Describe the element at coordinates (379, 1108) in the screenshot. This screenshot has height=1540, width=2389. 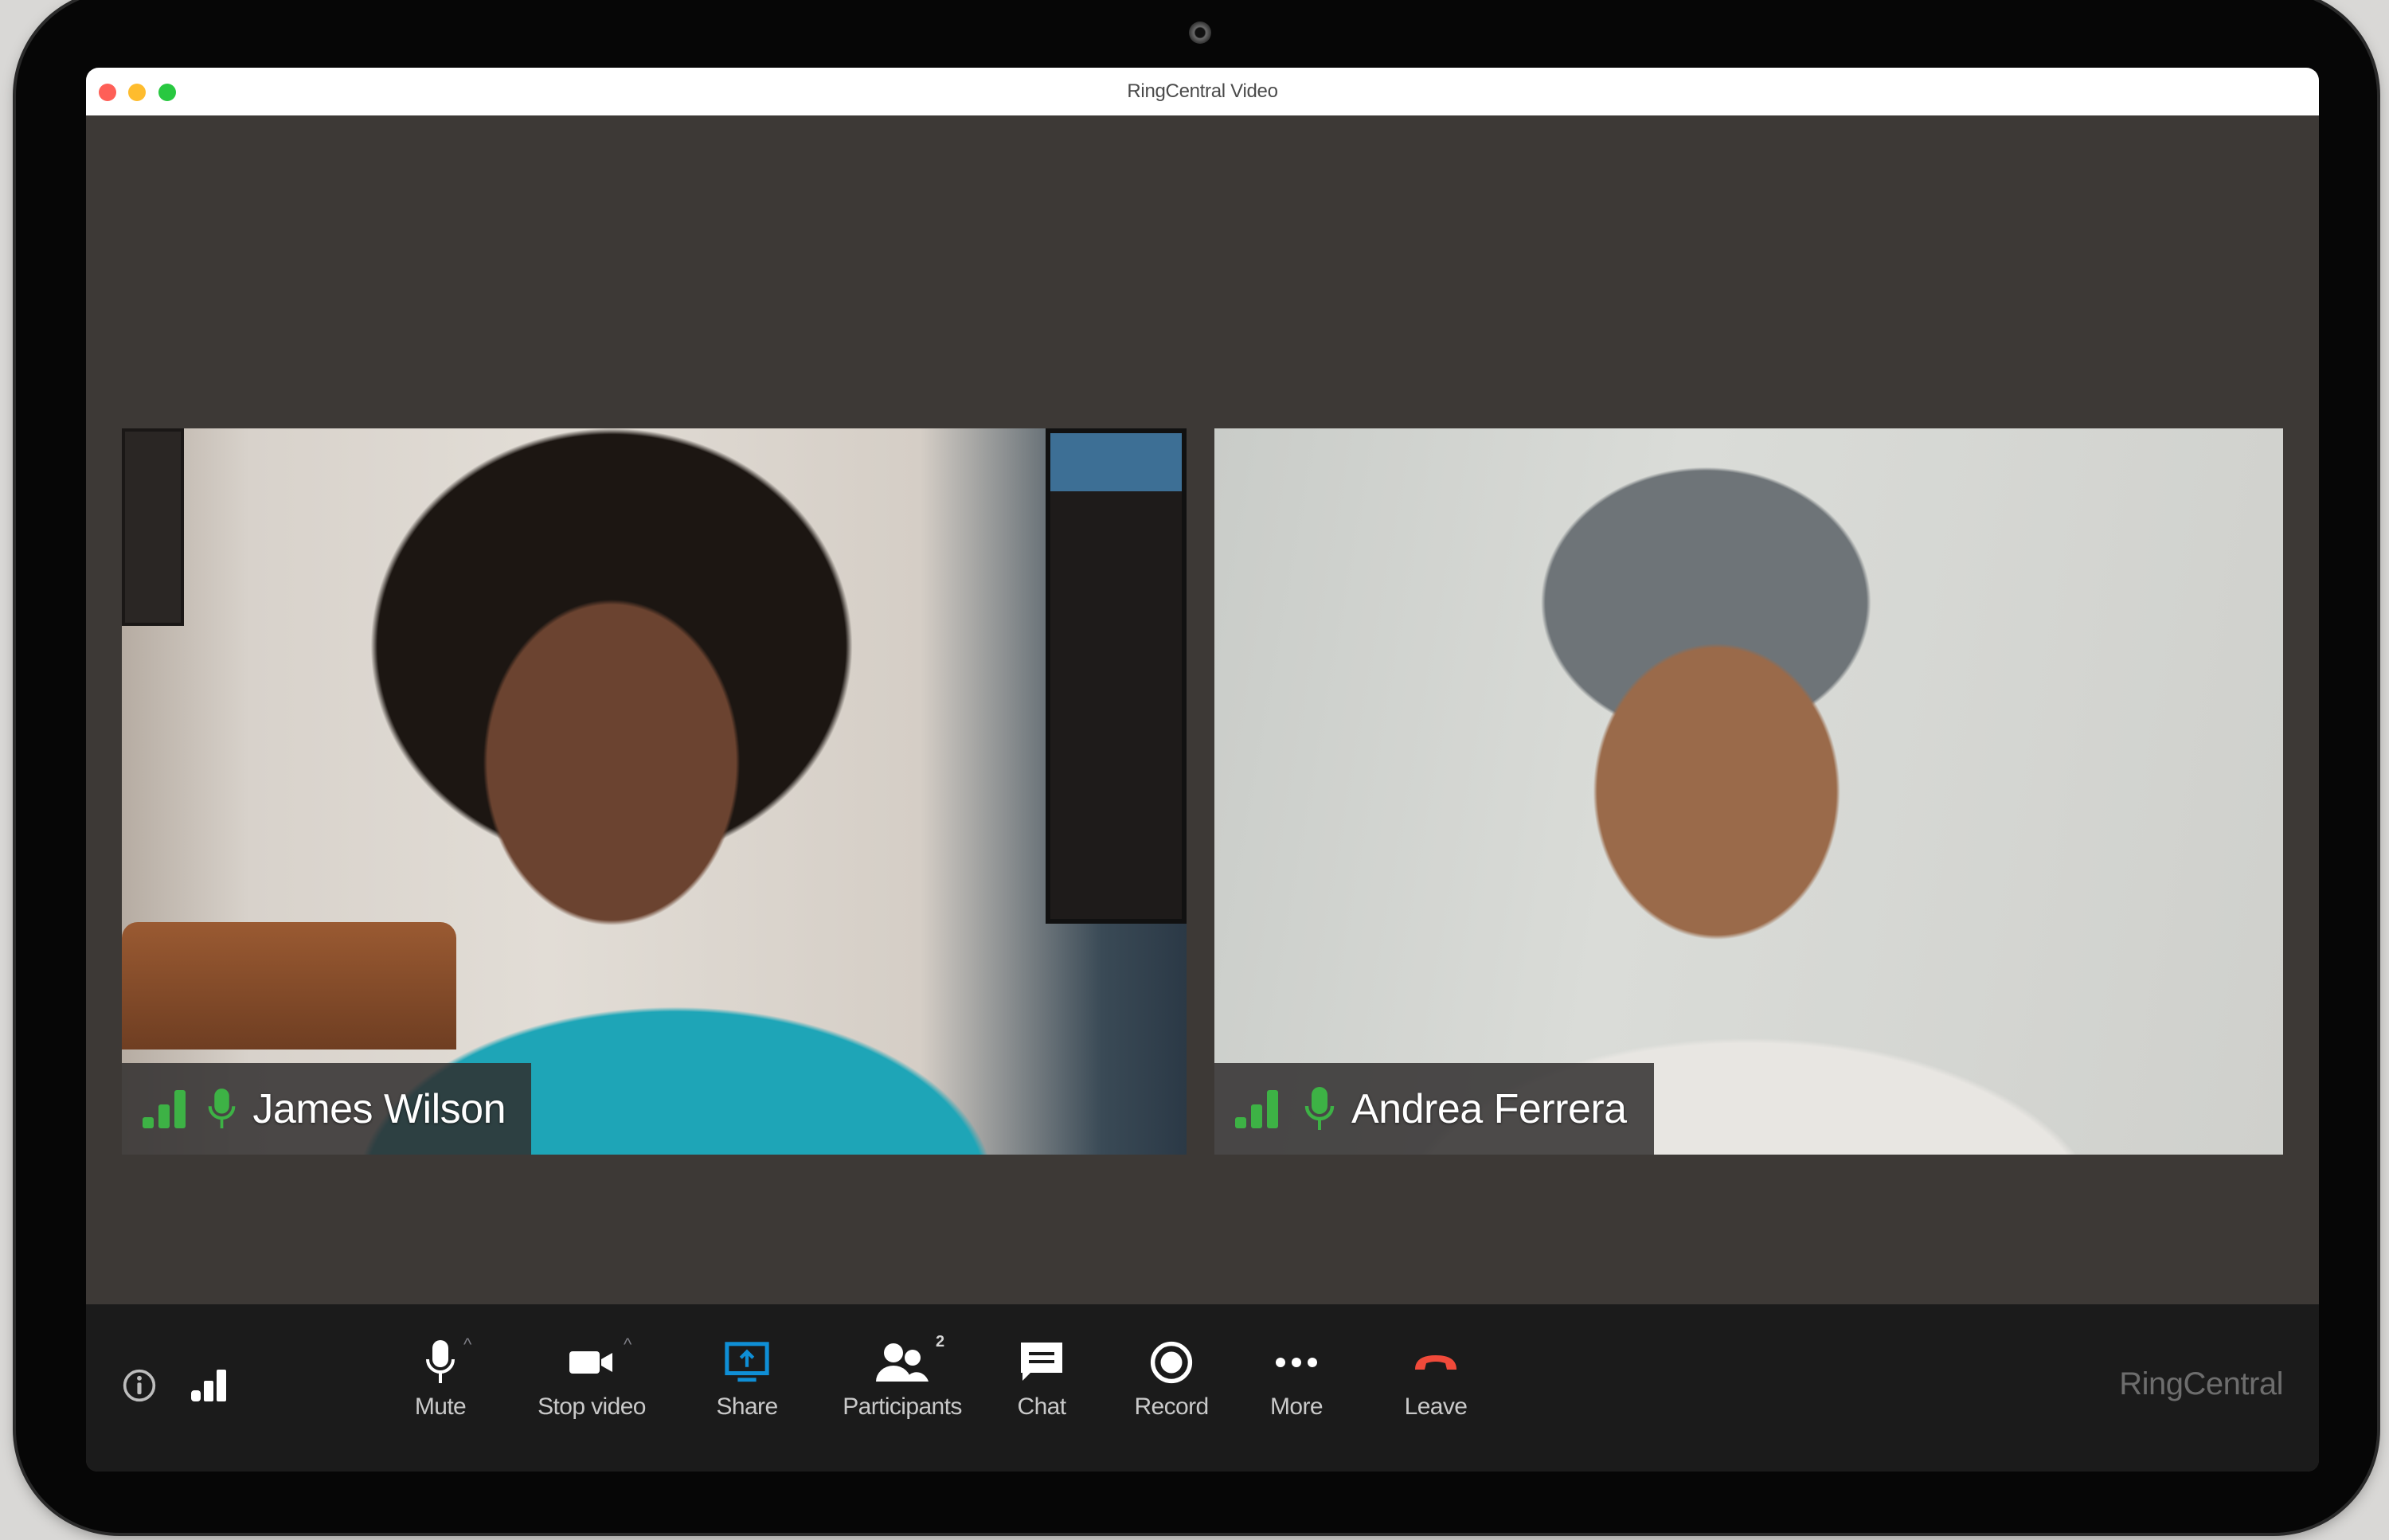
I see `participant-name: James Wilson` at that location.